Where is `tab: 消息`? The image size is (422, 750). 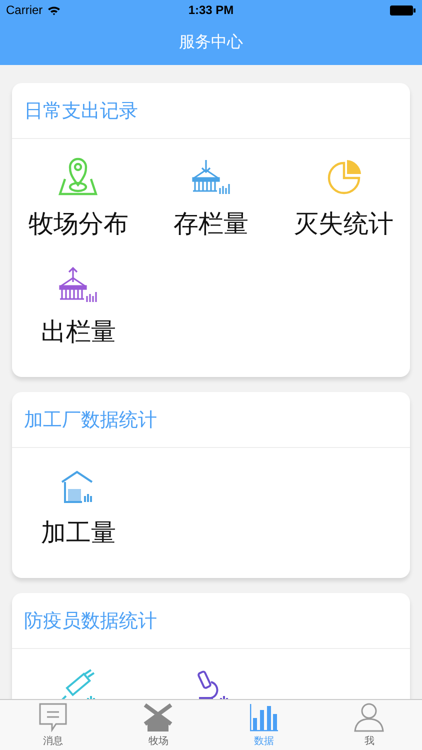
tab: 消息 is located at coordinates (53, 725).